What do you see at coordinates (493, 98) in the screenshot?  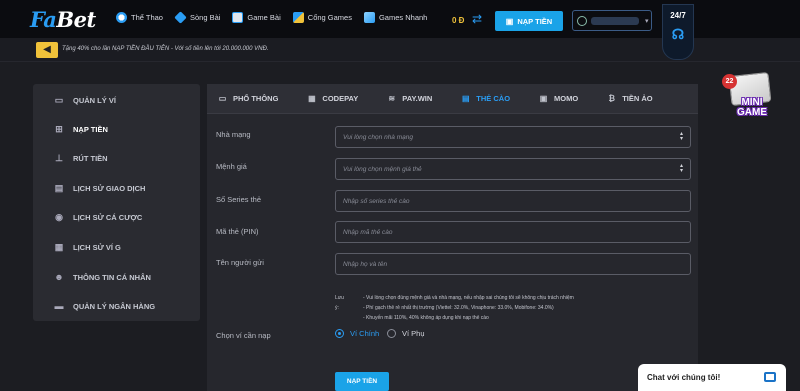 I see `tab-label: THẺ CÀO` at bounding box center [493, 98].